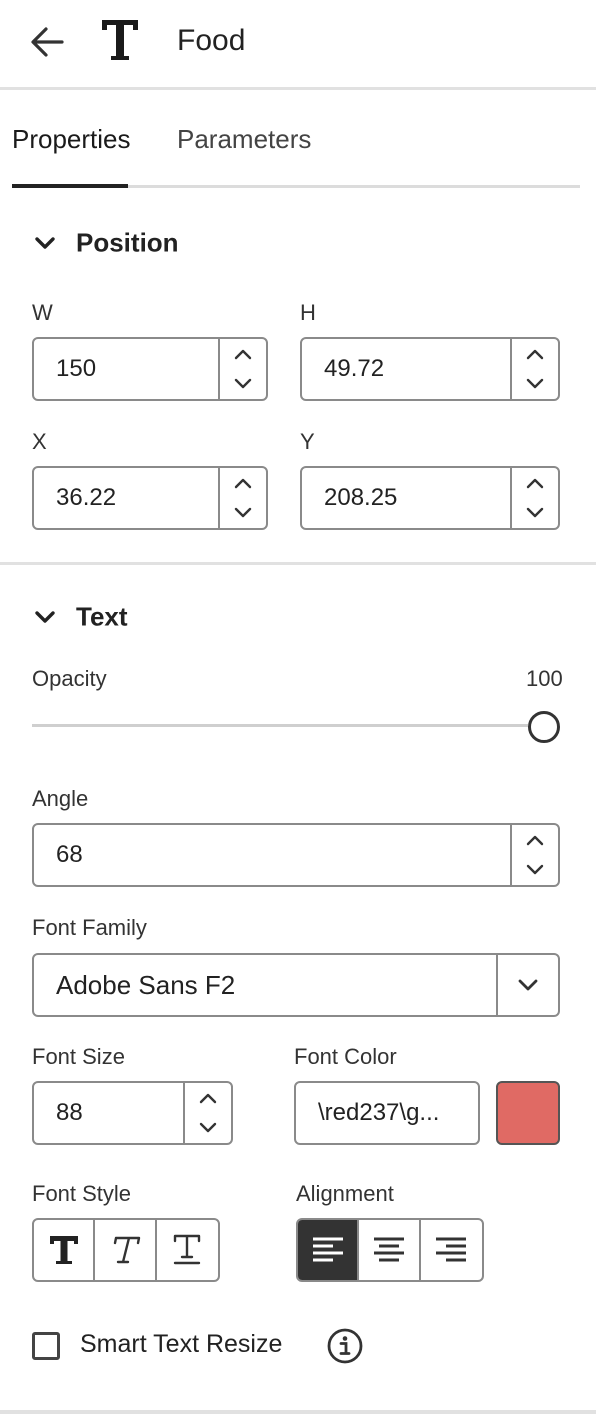  Describe the element at coordinates (132, 1113) in the screenshot. I see `font-size-stepper: 88` at that location.